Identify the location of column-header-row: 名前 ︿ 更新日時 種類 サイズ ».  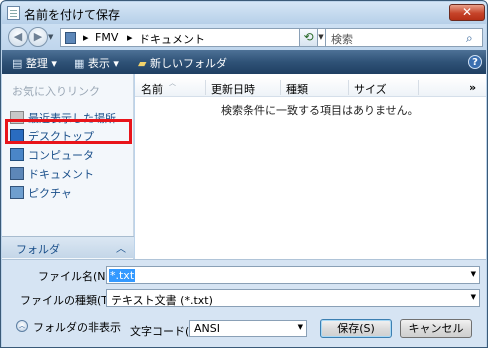
(310, 87).